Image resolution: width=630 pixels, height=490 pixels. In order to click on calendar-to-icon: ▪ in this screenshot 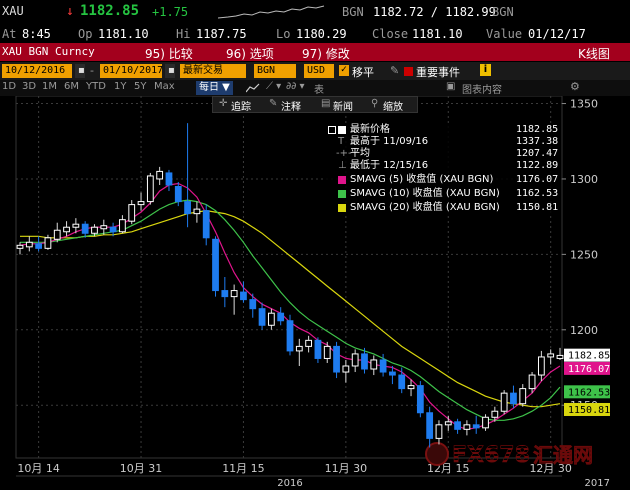, I will do `click(170, 71)`.